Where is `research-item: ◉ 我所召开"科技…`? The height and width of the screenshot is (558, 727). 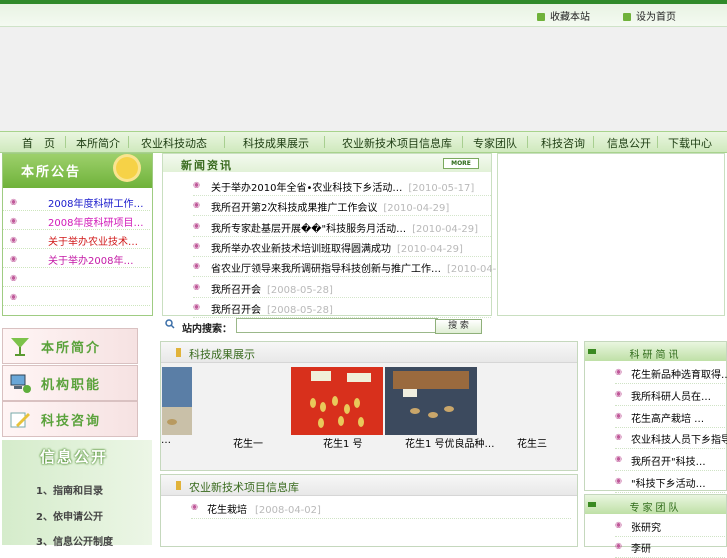 research-item: ◉ 我所召开"科技… is located at coordinates (670, 460).